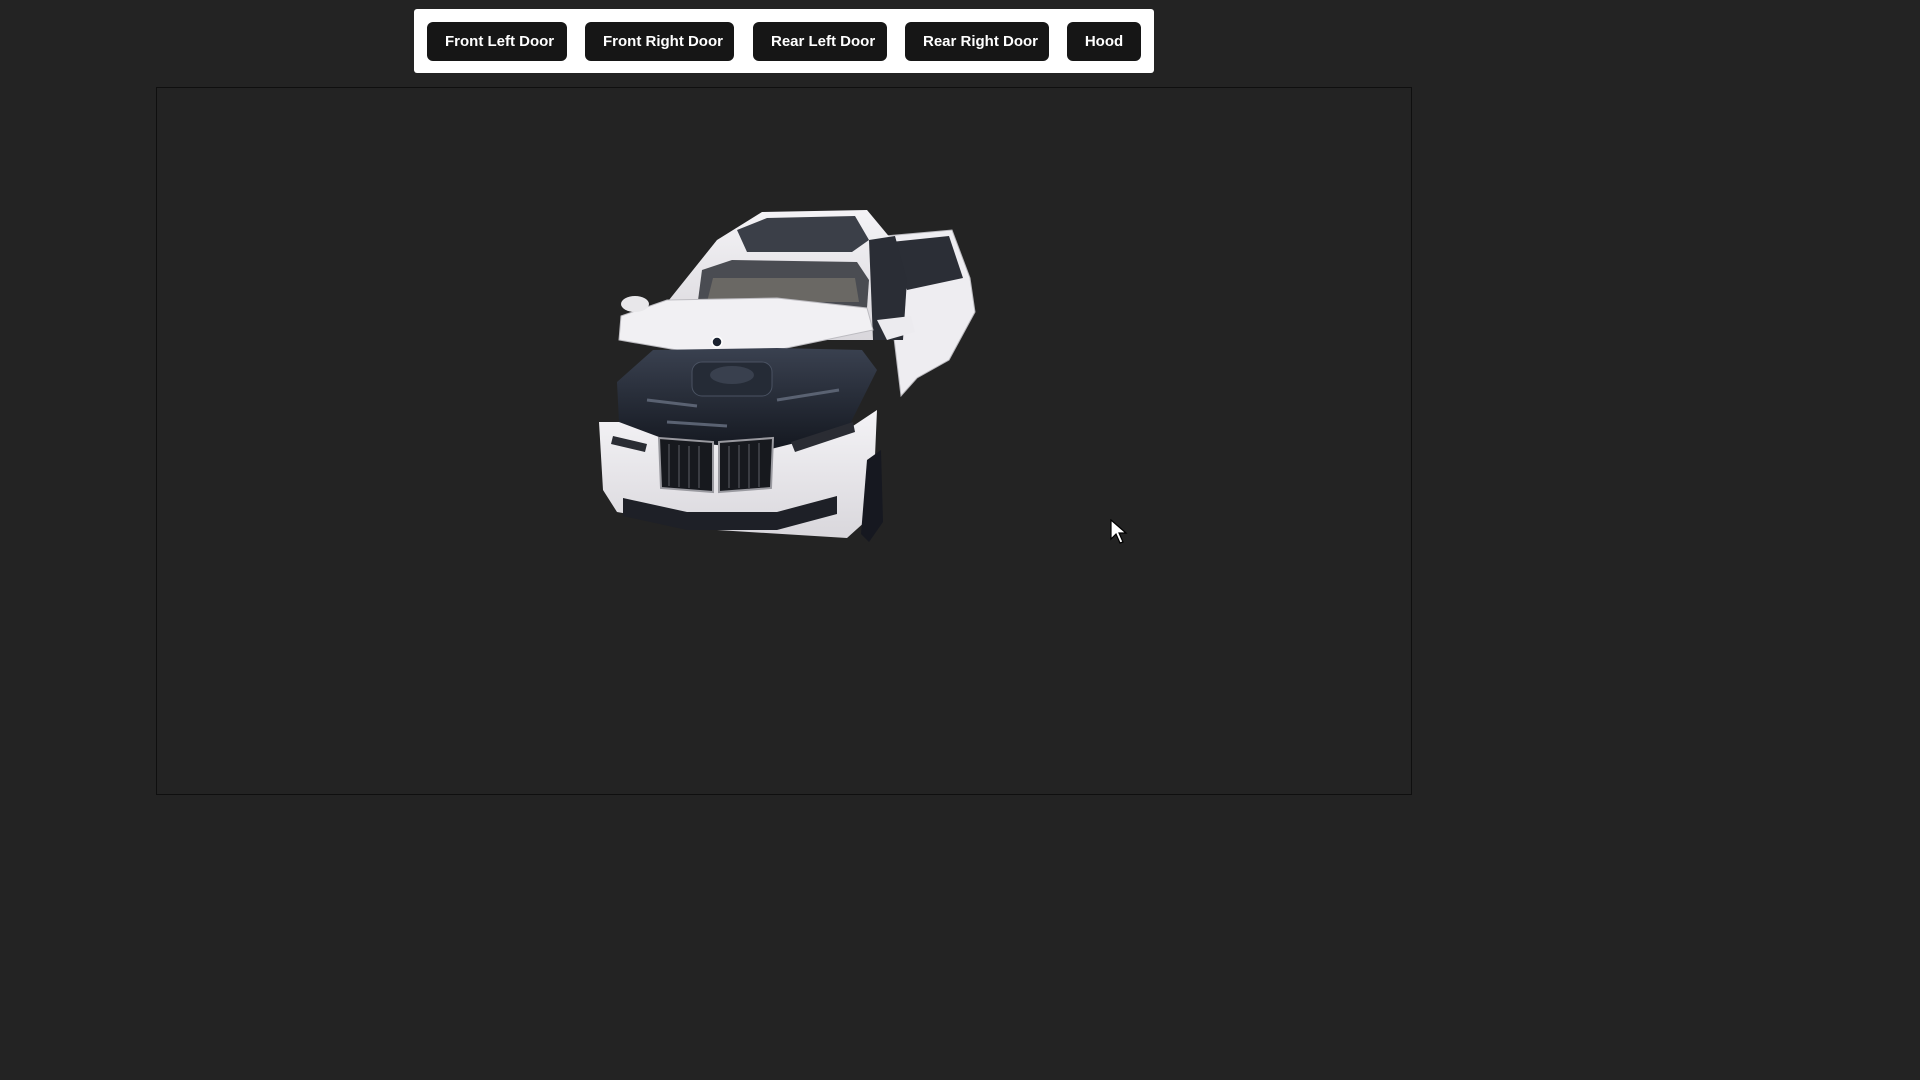  Describe the element at coordinates (820, 41) in the screenshot. I see `rear-left-door-button: Rear Left Door` at that location.